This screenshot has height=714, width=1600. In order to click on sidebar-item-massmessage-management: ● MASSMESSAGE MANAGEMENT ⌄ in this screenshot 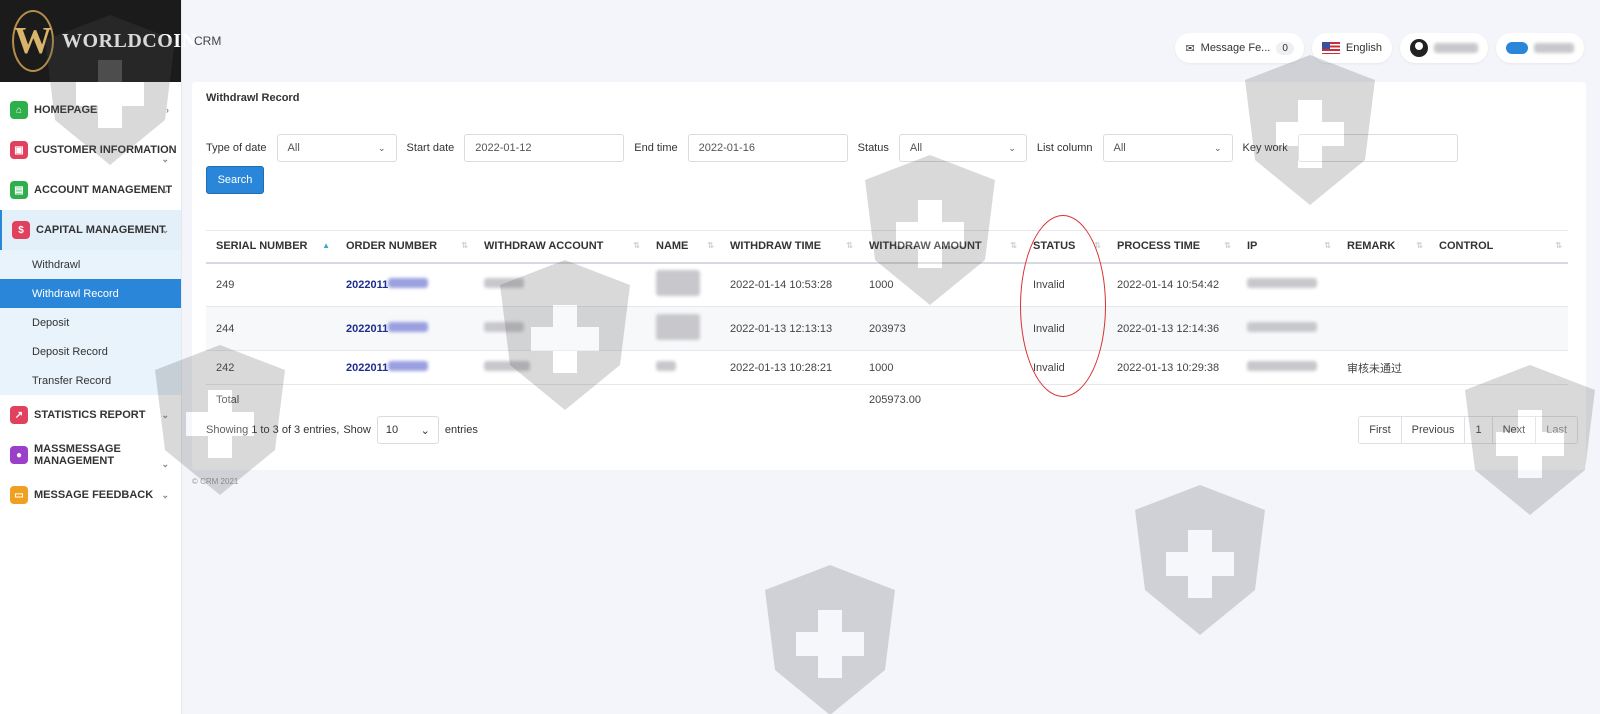, I will do `click(90, 455)`.